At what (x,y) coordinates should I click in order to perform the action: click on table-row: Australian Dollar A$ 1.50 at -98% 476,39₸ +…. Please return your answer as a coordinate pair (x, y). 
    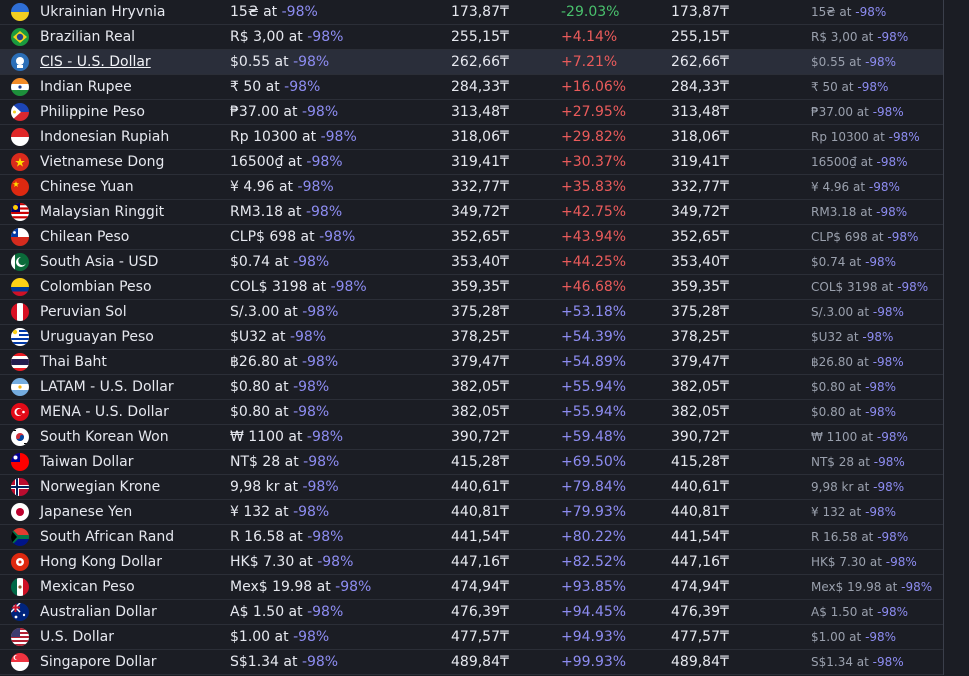
    Looking at the image, I should click on (471, 612).